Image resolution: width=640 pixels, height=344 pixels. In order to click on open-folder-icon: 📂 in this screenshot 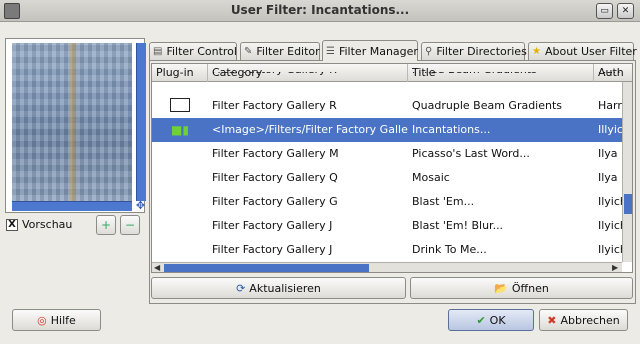, I will do `click(501, 288)`.